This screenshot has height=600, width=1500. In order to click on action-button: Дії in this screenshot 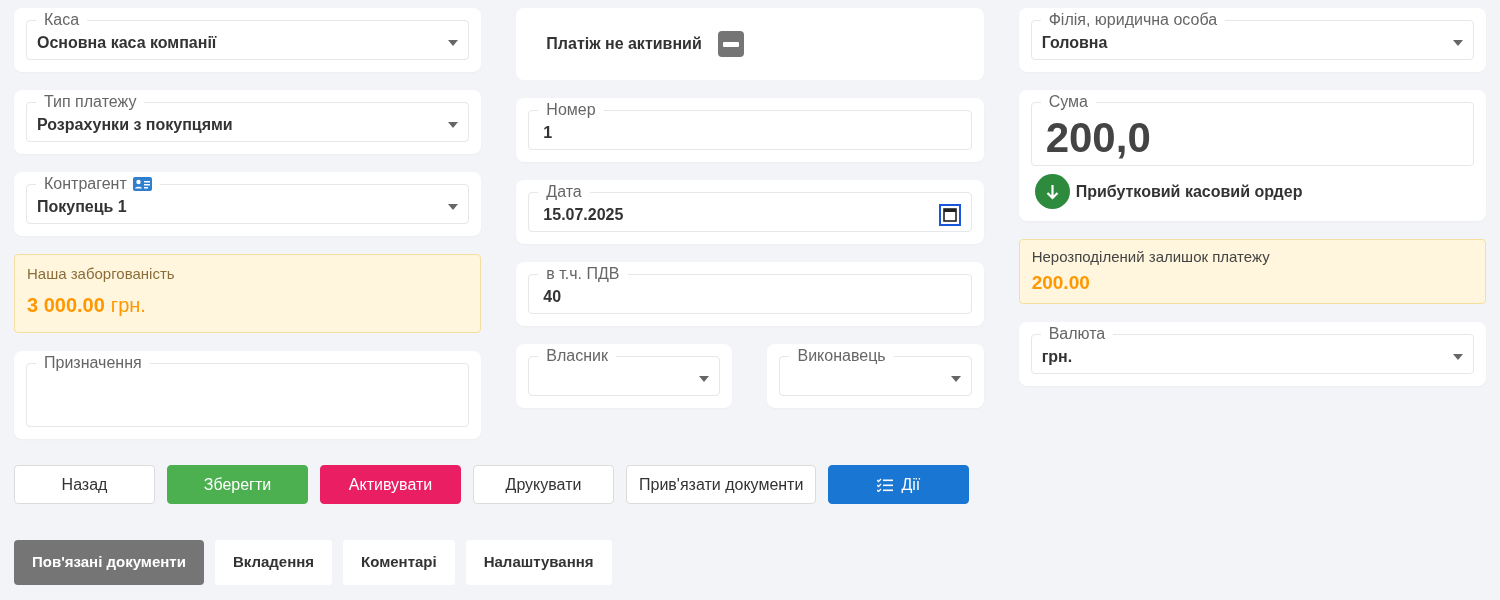, I will do `click(899, 484)`.